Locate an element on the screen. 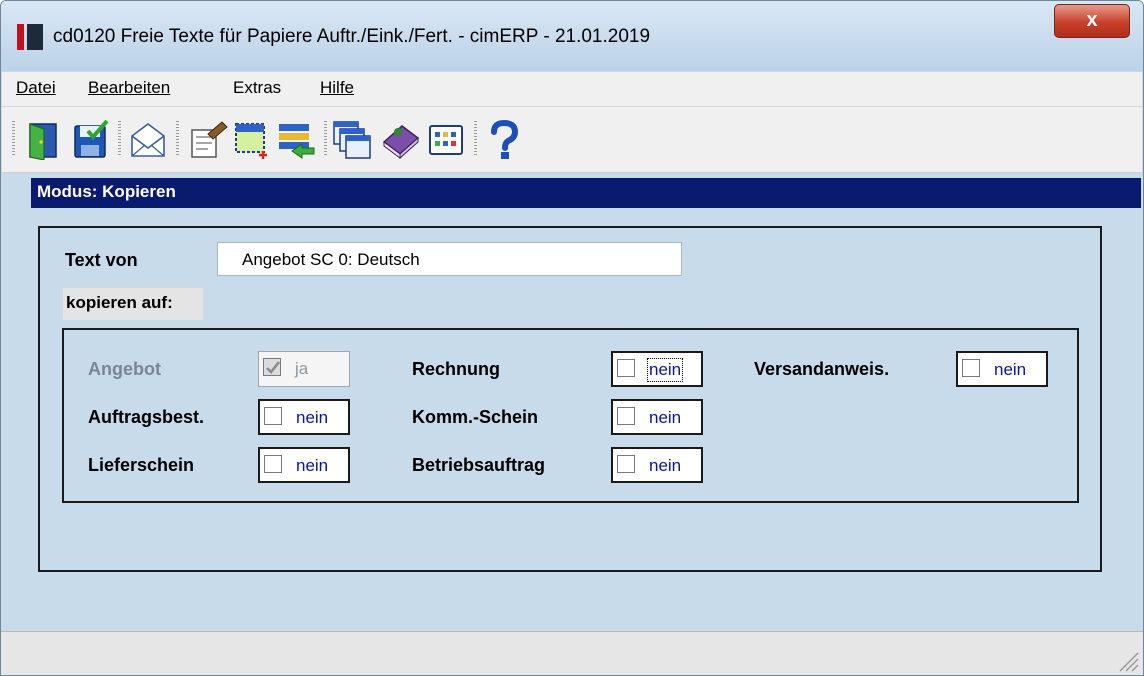  email-icon is located at coordinates (148, 140).